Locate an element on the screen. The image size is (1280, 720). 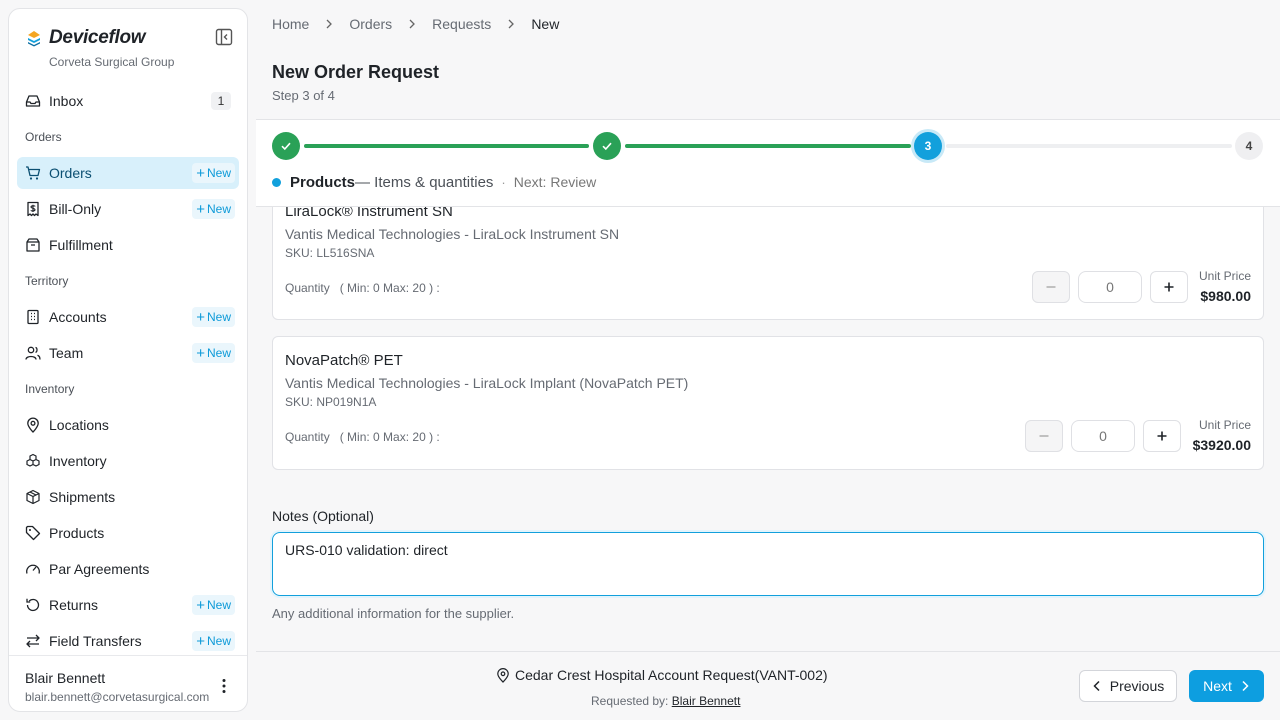
more-vertical-icon is located at coordinates (224, 686).